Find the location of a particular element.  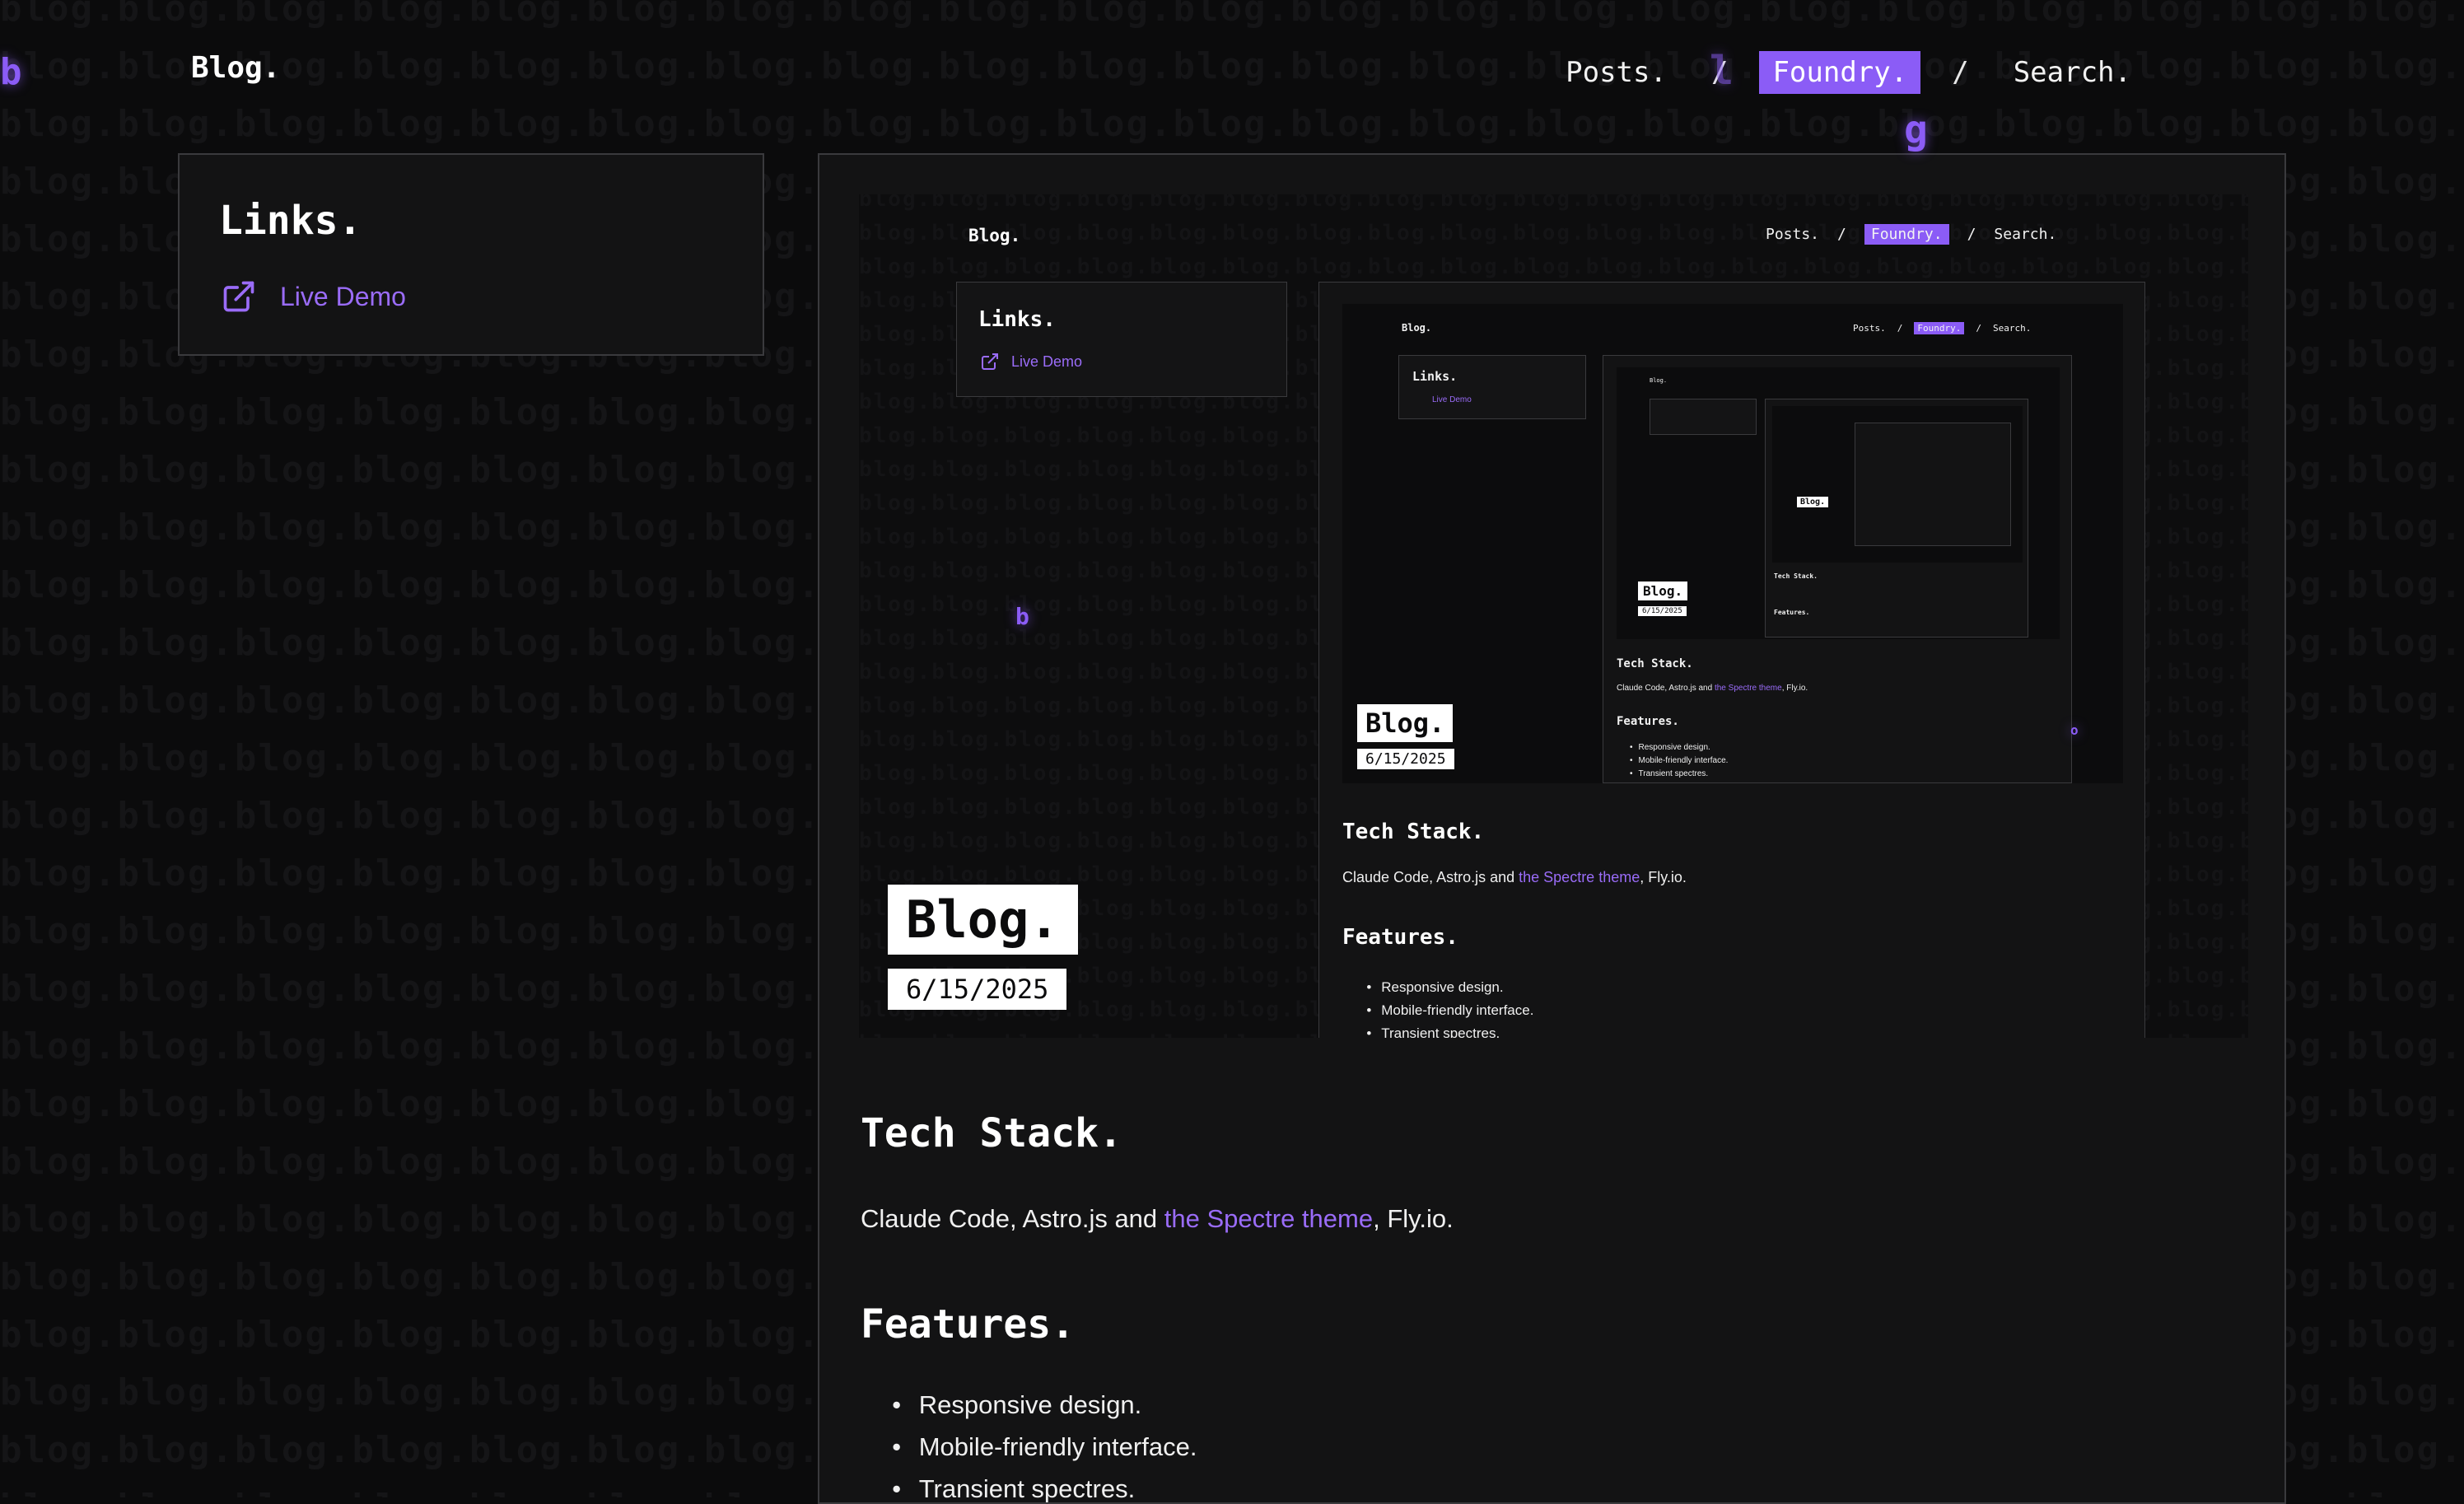

preview-nav: Posts. / Foundry. / Search. is located at coordinates (1911, 235).